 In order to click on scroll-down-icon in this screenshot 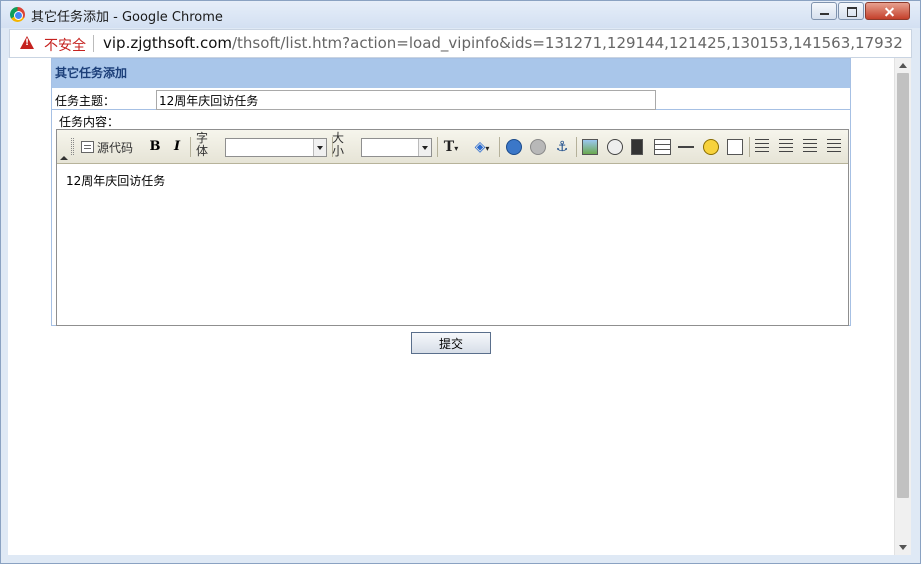, I will do `click(903, 547)`.